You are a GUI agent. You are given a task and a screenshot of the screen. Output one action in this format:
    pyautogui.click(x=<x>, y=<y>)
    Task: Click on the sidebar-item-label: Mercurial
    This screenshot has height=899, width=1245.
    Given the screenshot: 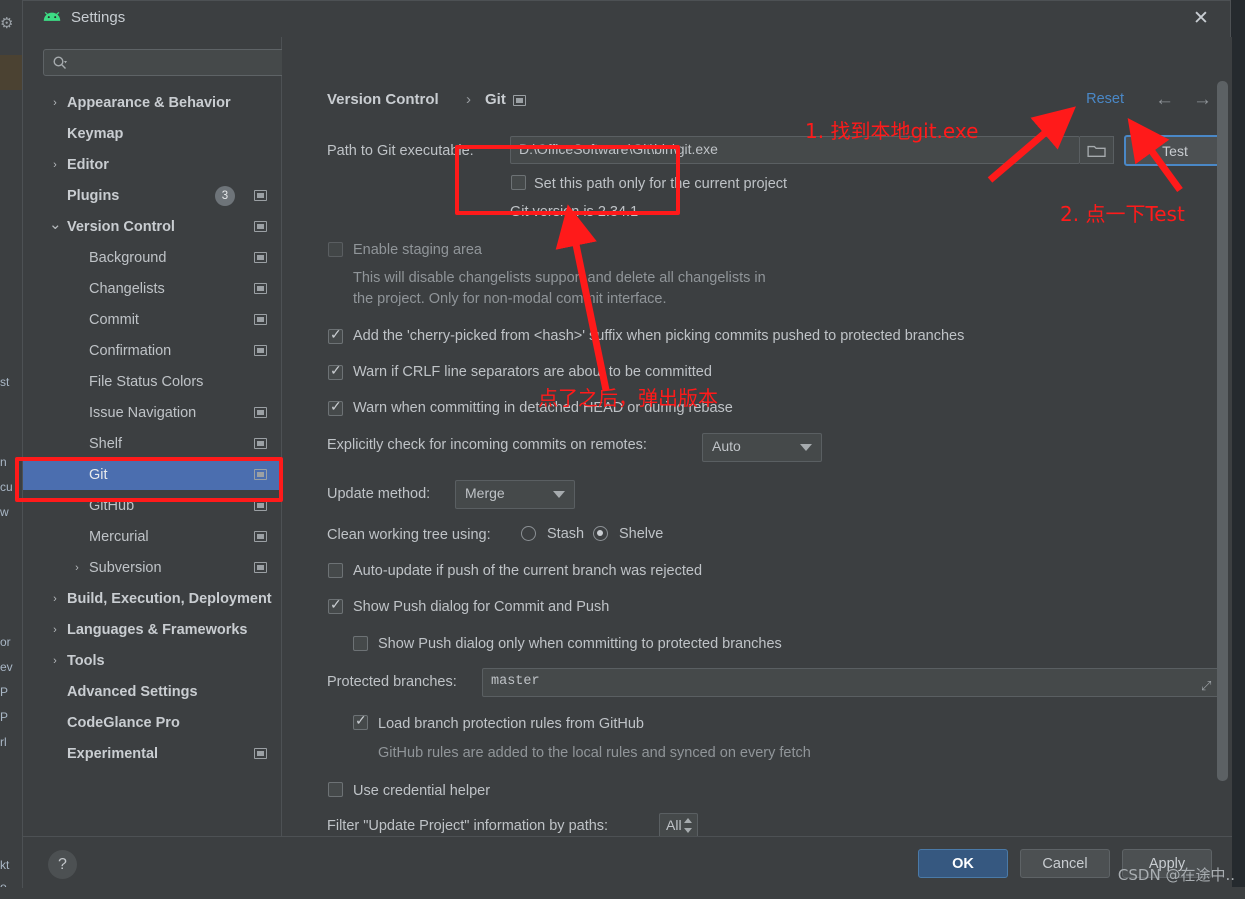 What is the action you would take?
    pyautogui.click(x=119, y=536)
    